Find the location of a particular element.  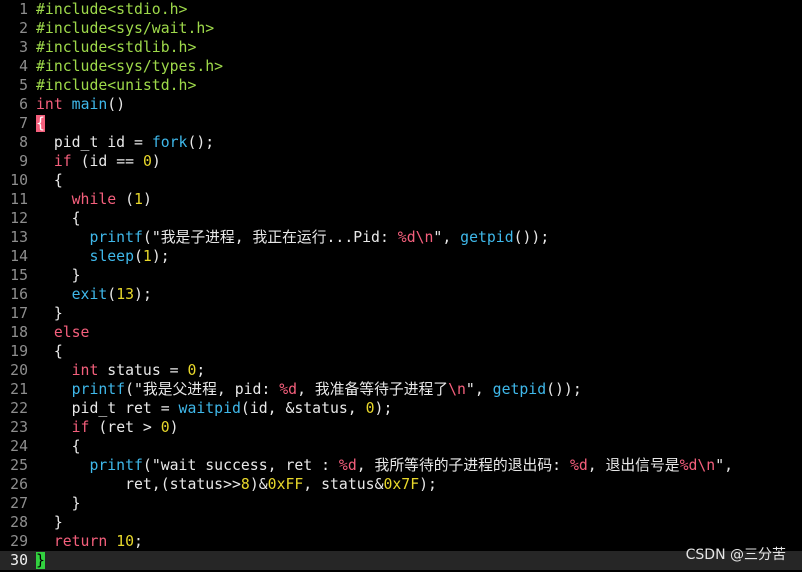

code-token: 10 is located at coordinates (125, 541).